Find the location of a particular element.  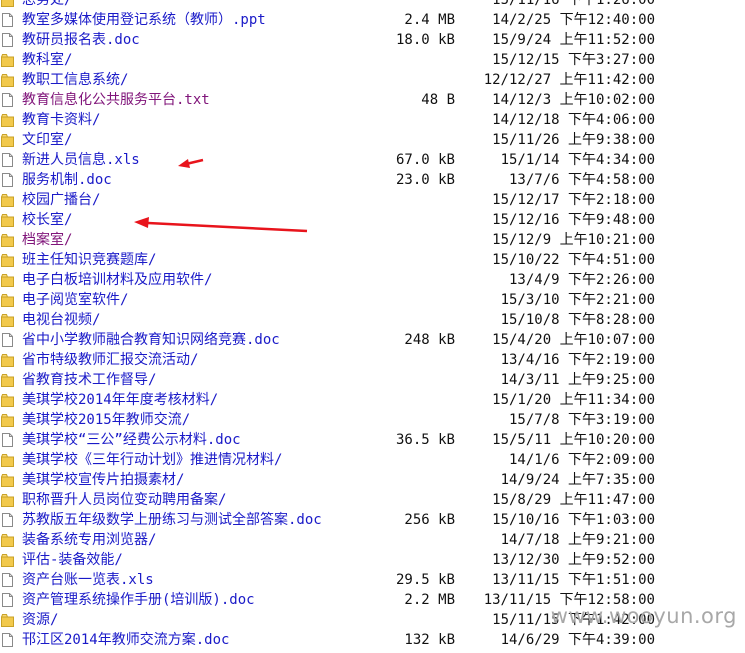

folder-link: 资源/ is located at coordinates (40, 620).